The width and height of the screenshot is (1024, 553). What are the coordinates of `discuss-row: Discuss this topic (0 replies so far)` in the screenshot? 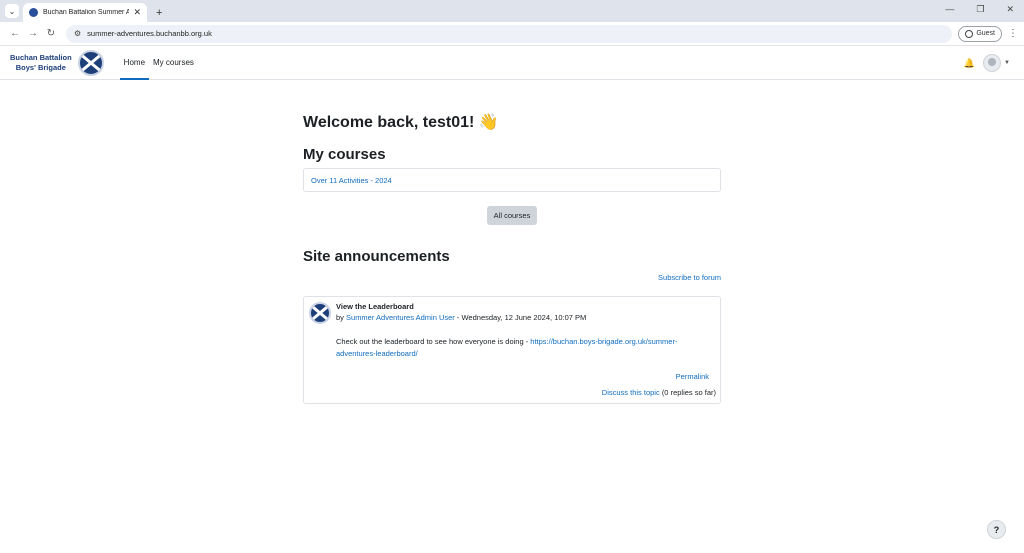 It's located at (659, 392).